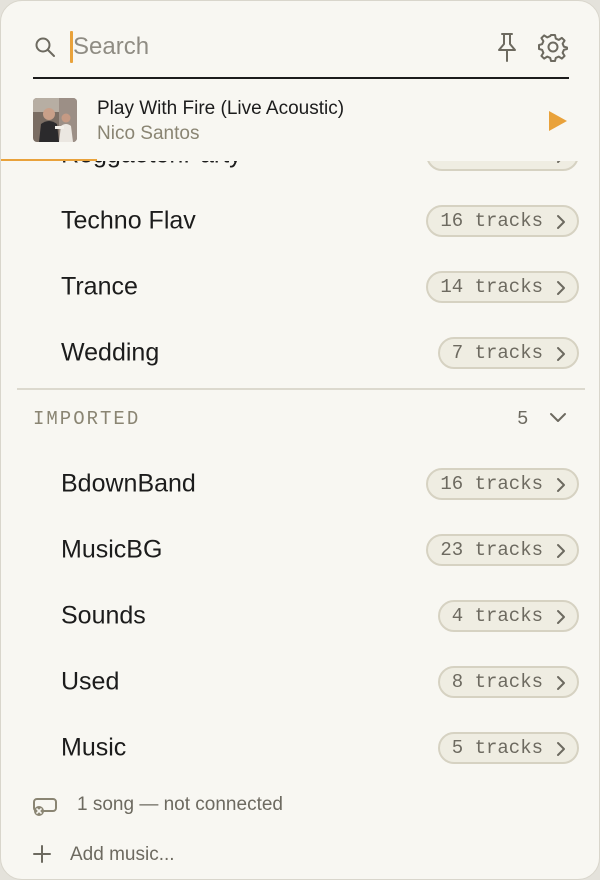 This screenshot has width=600, height=880. I want to click on playlist-row: MusicBG 23 tracks, so click(300, 550).